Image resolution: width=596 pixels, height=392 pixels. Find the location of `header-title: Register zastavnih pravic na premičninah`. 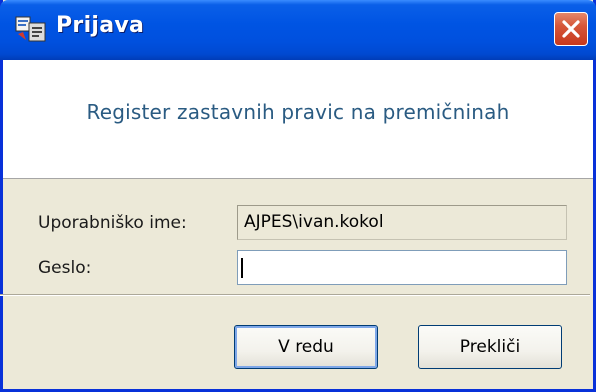

header-title: Register zastavnih pravic na premičninah is located at coordinates (298, 112).